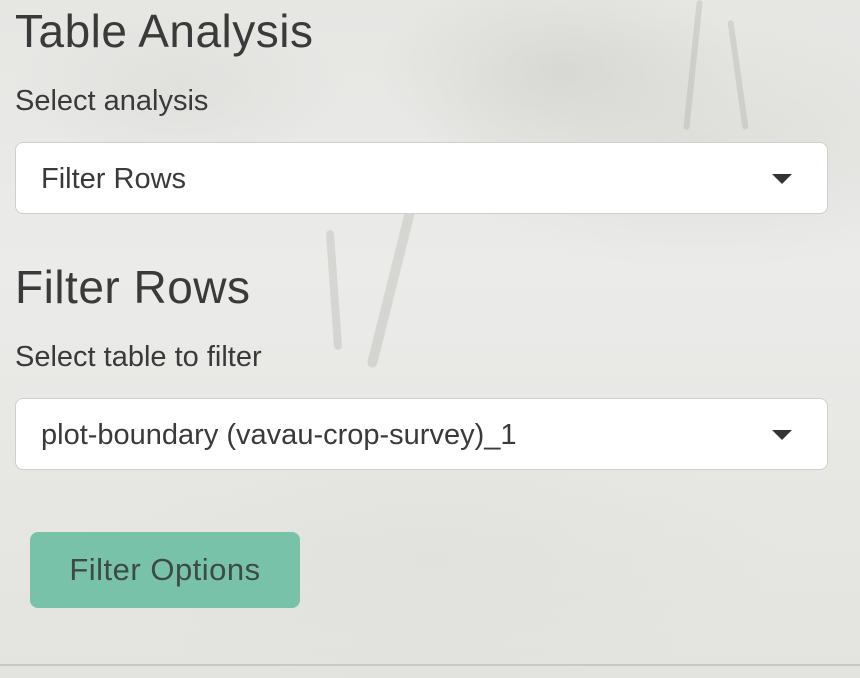 This screenshot has height=678, width=860. Describe the element at coordinates (112, 101) in the screenshot. I see `select-analysis-label: Select analysis` at that location.